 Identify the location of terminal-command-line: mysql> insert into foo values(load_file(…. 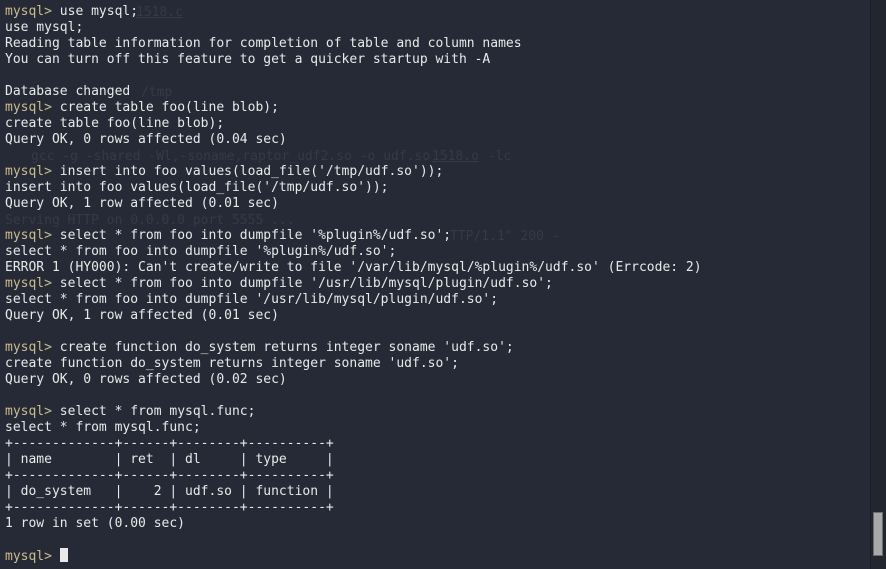
(445, 172).